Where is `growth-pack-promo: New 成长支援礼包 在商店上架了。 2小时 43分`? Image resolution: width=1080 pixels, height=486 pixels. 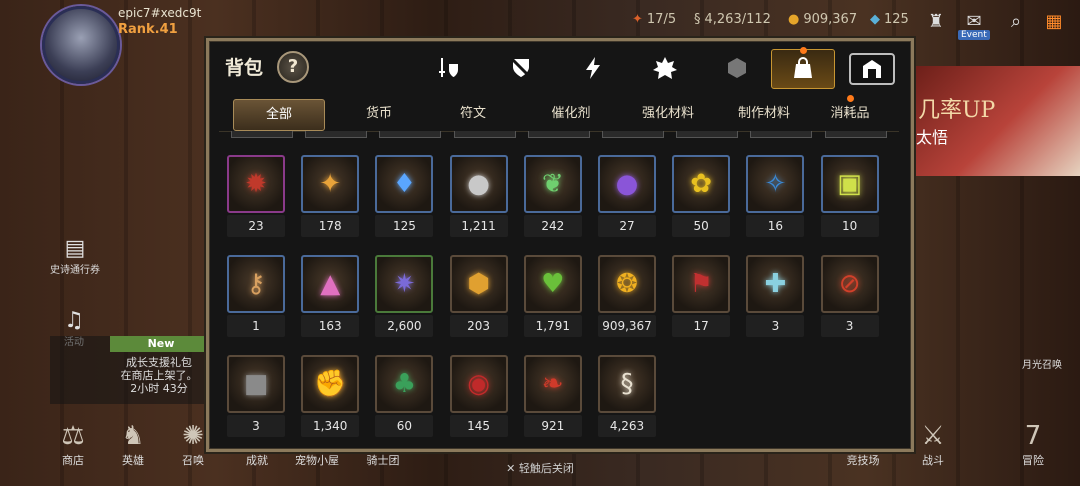 growth-pack-promo: New 成长支援礼包 在商店上架了。 2小时 43分 is located at coordinates (131, 370).